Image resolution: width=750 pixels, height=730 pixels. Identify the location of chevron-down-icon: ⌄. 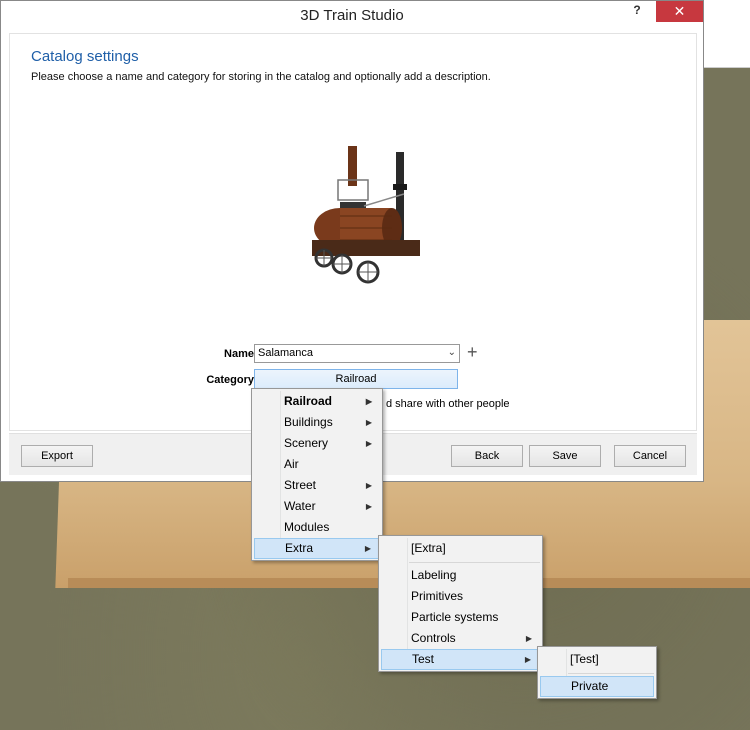
(452, 352).